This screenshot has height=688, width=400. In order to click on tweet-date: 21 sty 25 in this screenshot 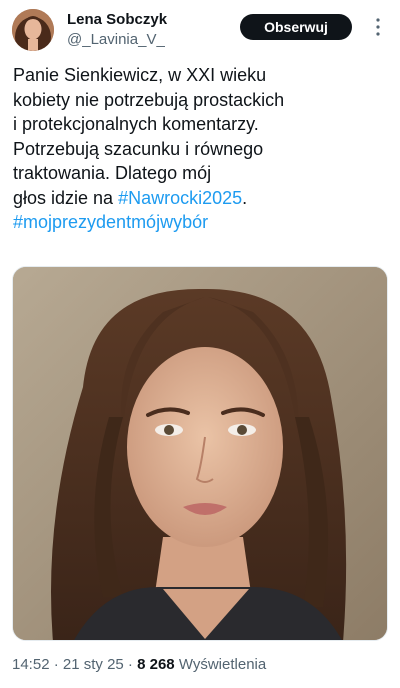, I will do `click(93, 664)`.